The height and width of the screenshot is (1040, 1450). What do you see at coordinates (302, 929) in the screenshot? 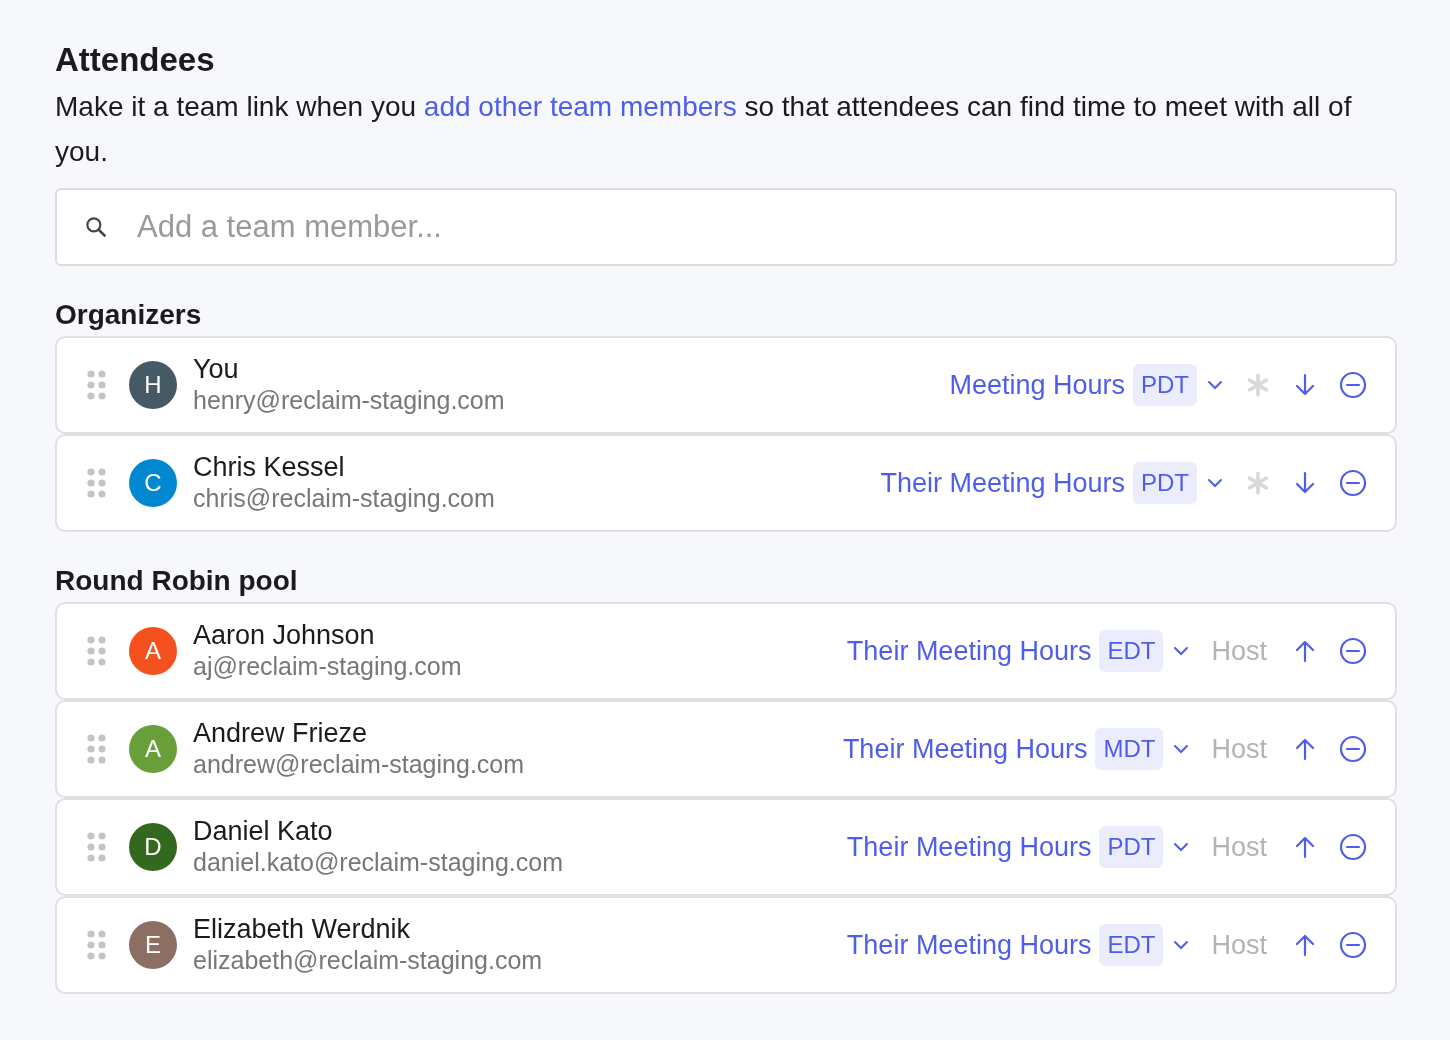
I see `attendee-name: Elizabeth Werdnik` at bounding box center [302, 929].